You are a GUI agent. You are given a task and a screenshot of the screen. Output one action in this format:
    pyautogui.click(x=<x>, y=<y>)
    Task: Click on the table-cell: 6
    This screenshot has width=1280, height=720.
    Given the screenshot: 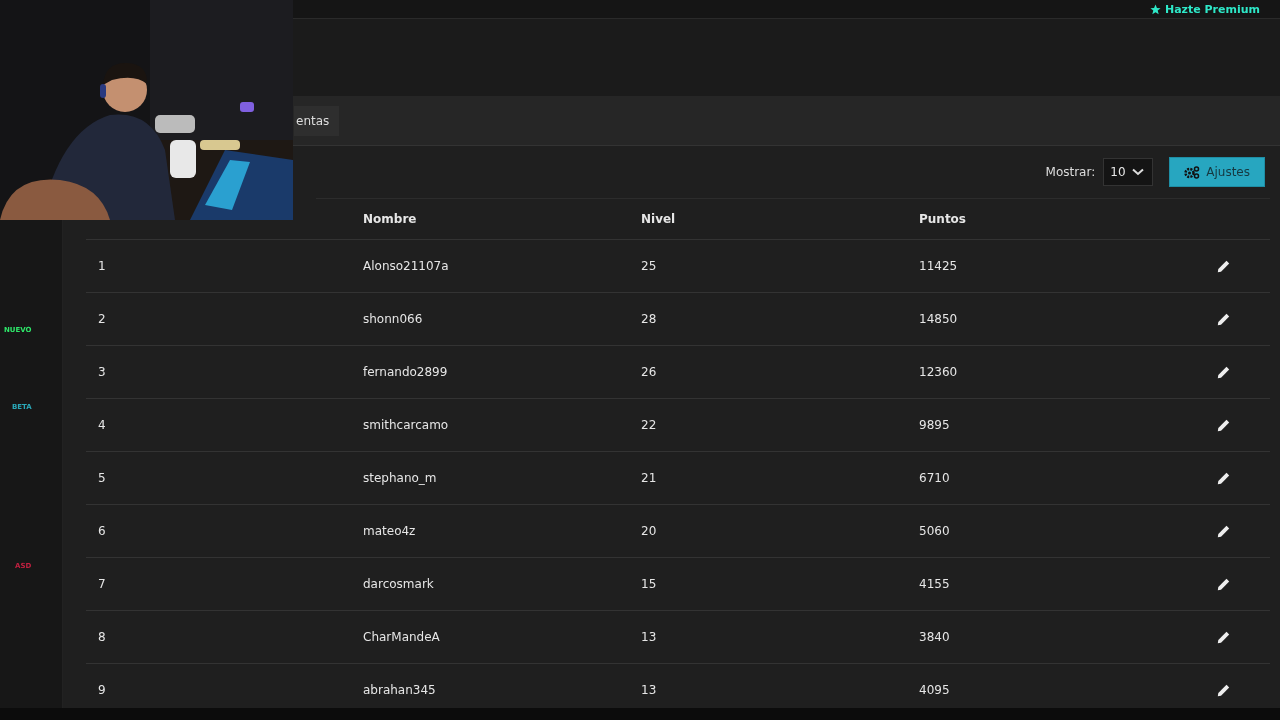 What is the action you would take?
    pyautogui.click(x=102, y=531)
    